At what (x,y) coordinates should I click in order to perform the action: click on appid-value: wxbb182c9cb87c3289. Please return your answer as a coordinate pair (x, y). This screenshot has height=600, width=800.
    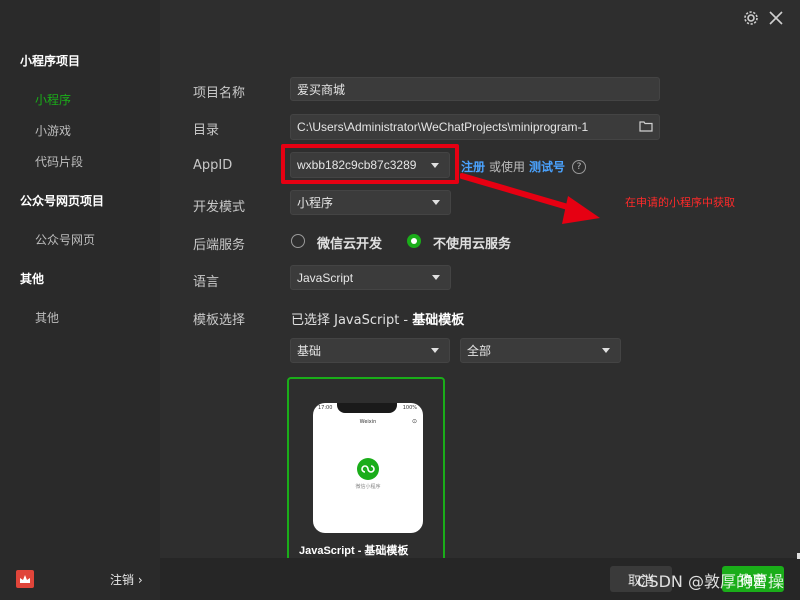
    Looking at the image, I should click on (357, 165).